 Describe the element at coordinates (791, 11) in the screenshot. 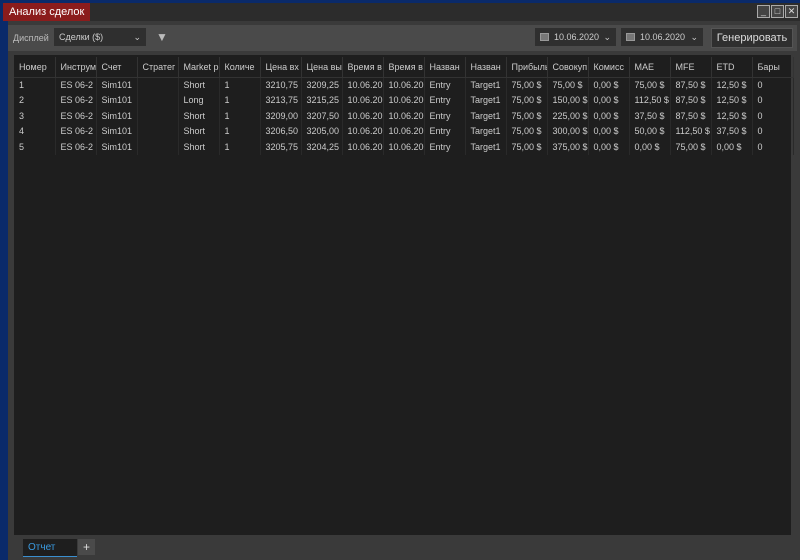

I see `close-button: ✕` at that location.